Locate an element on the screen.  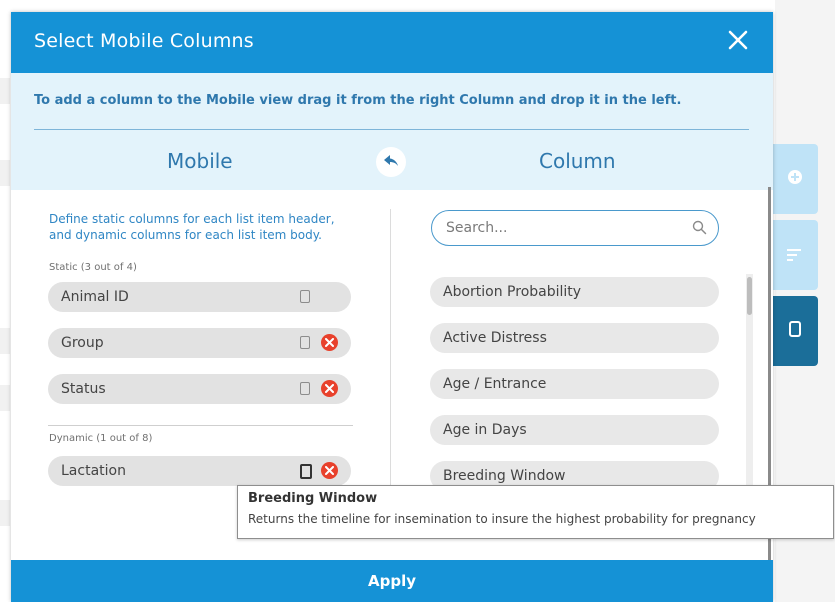
side-tab-sort is located at coordinates (795, 255).